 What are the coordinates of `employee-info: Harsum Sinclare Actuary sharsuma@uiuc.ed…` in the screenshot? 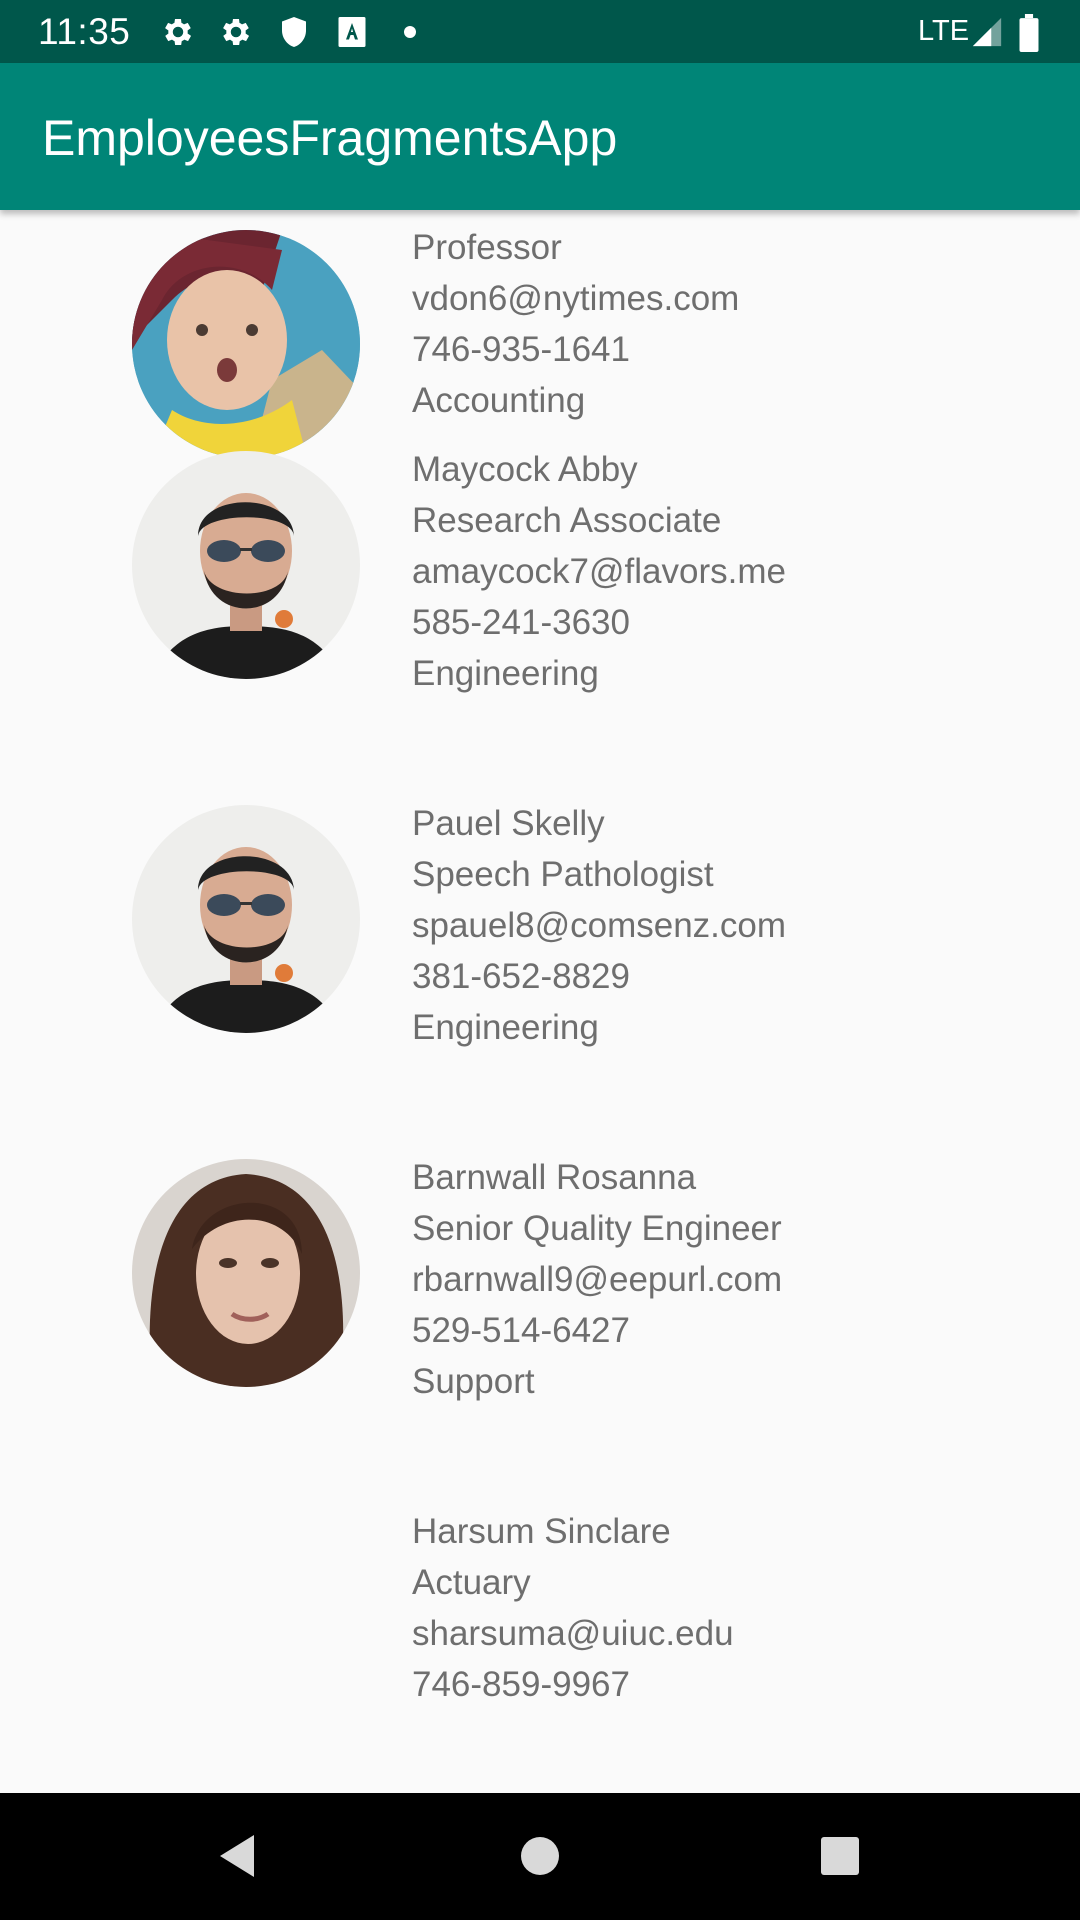 It's located at (573, 1608).